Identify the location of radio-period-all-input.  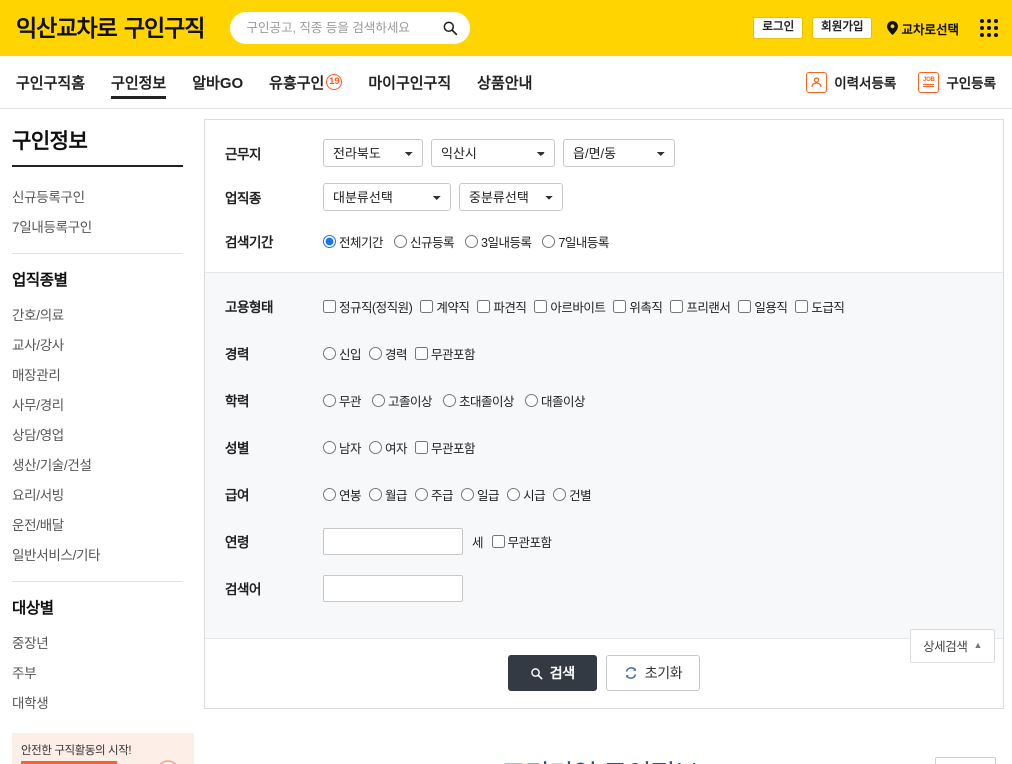
(329, 241).